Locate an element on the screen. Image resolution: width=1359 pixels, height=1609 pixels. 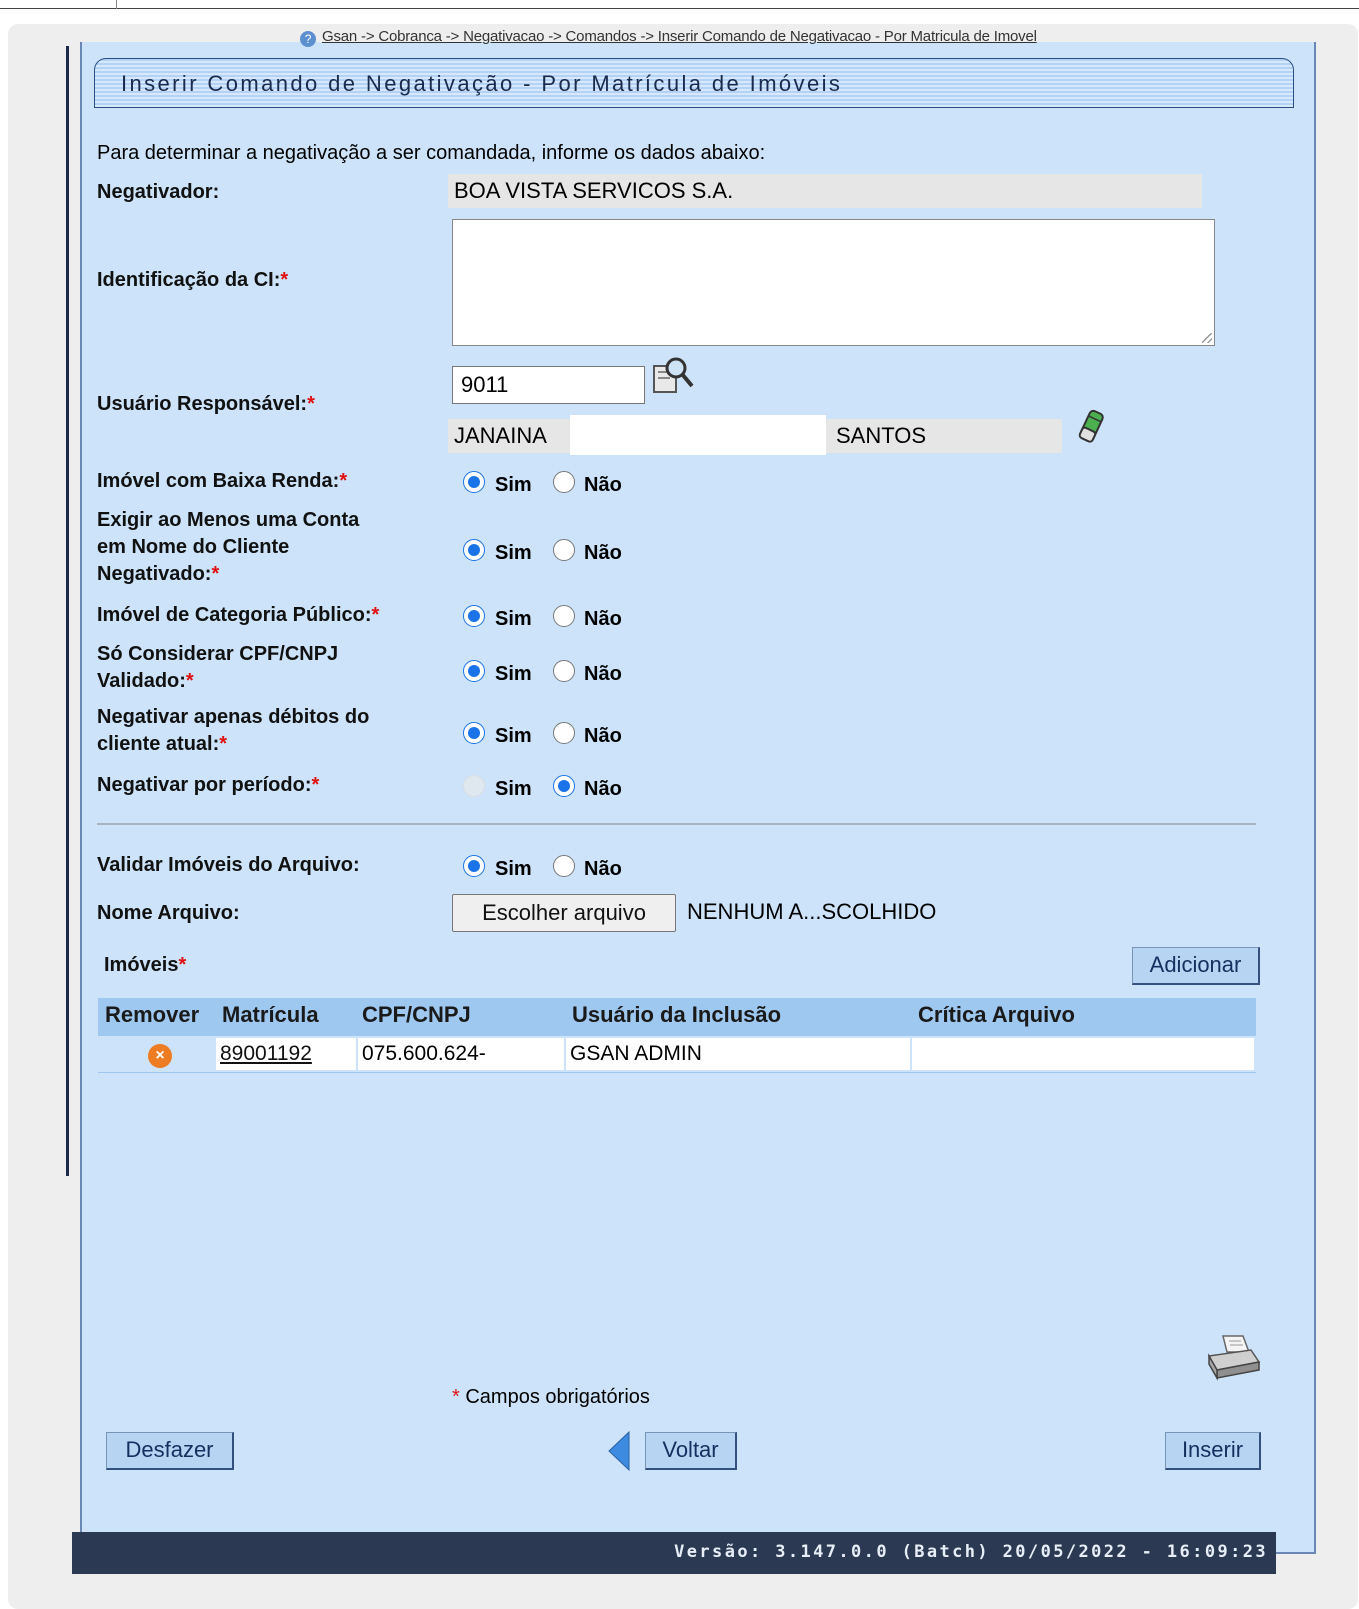
critica-cell is located at coordinates (1083, 1054).